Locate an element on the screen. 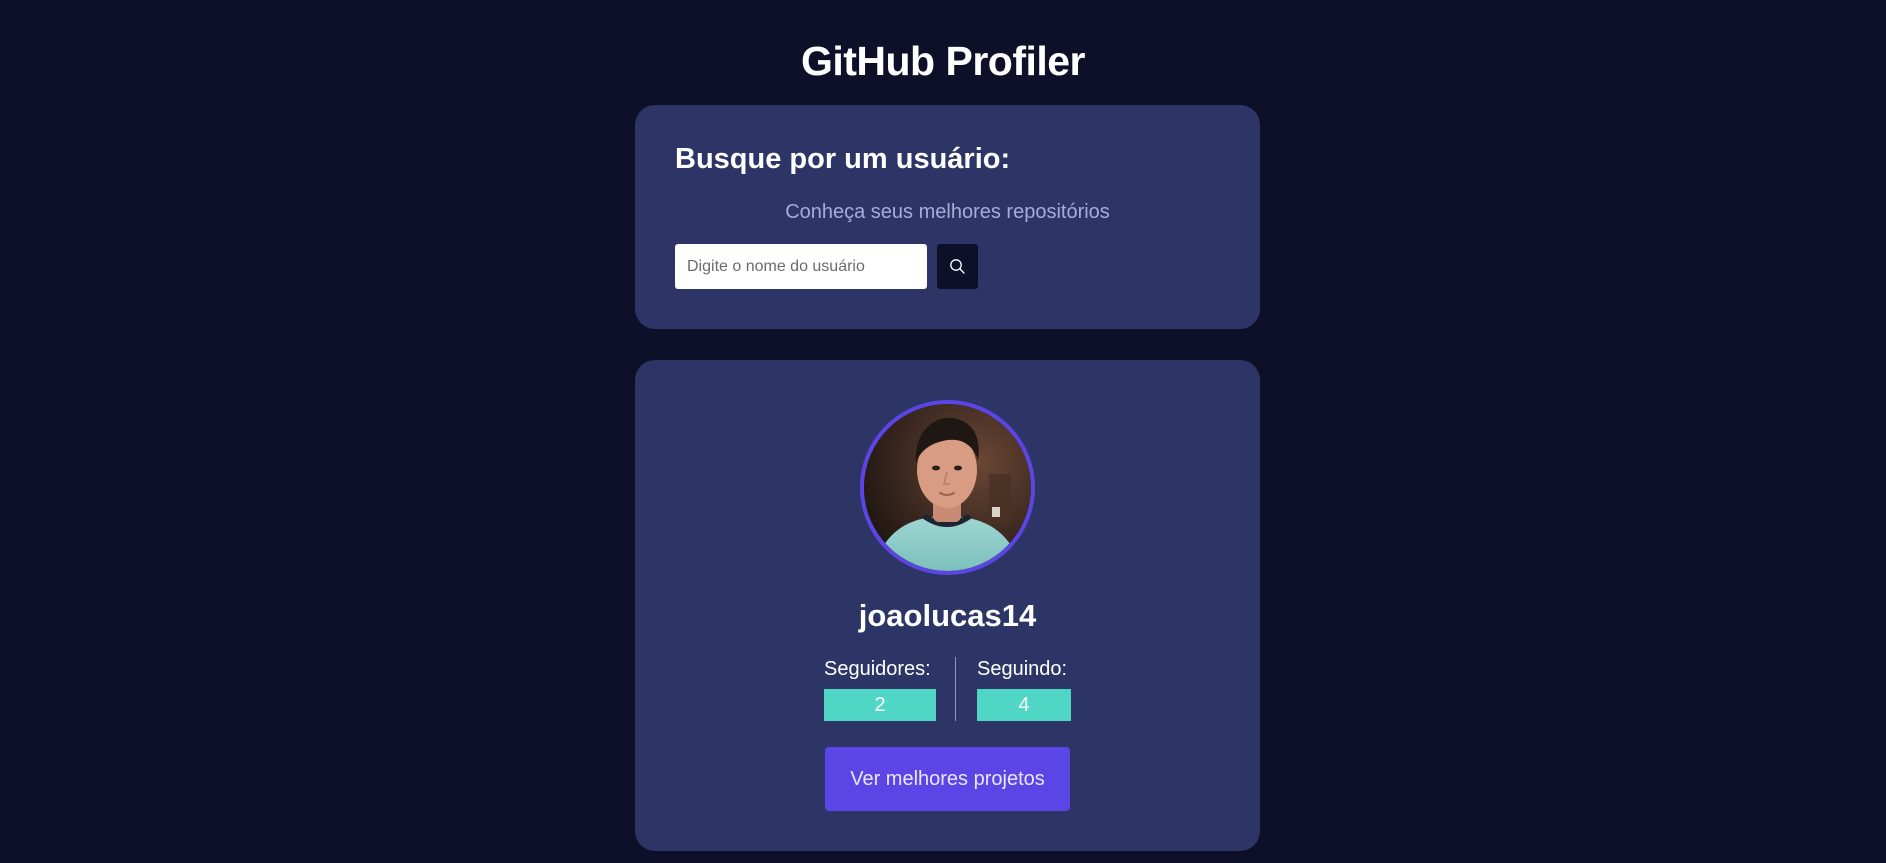 This screenshot has width=1886, height=863. search-button is located at coordinates (957, 266).